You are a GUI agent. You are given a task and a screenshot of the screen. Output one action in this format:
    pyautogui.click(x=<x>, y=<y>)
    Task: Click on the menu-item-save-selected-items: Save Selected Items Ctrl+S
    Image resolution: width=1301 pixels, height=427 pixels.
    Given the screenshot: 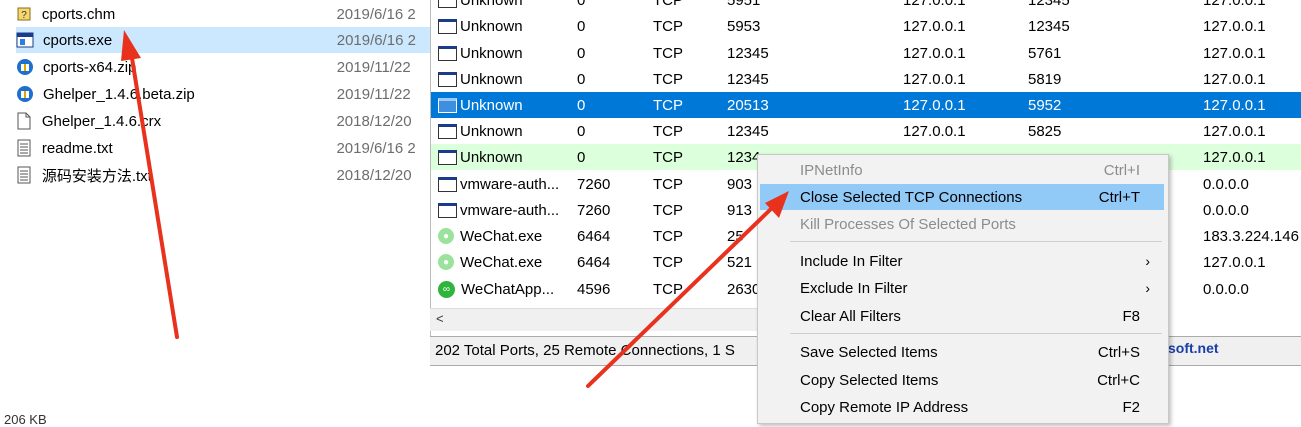 What is the action you would take?
    pyautogui.click(x=962, y=352)
    